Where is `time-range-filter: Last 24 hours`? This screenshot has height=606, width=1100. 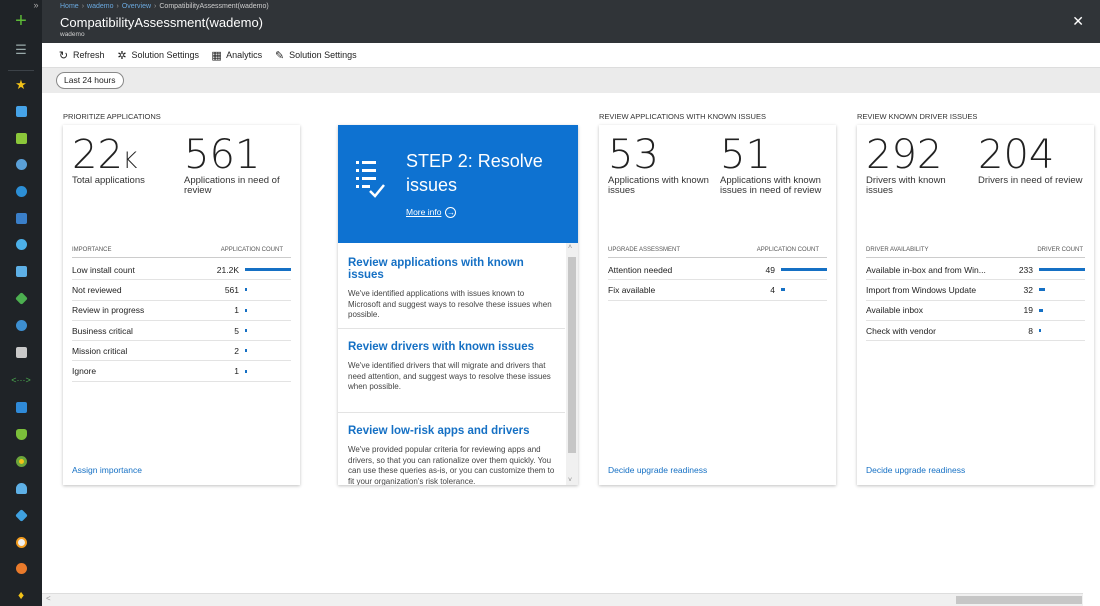
time-range-filter: Last 24 hours is located at coordinates (90, 80).